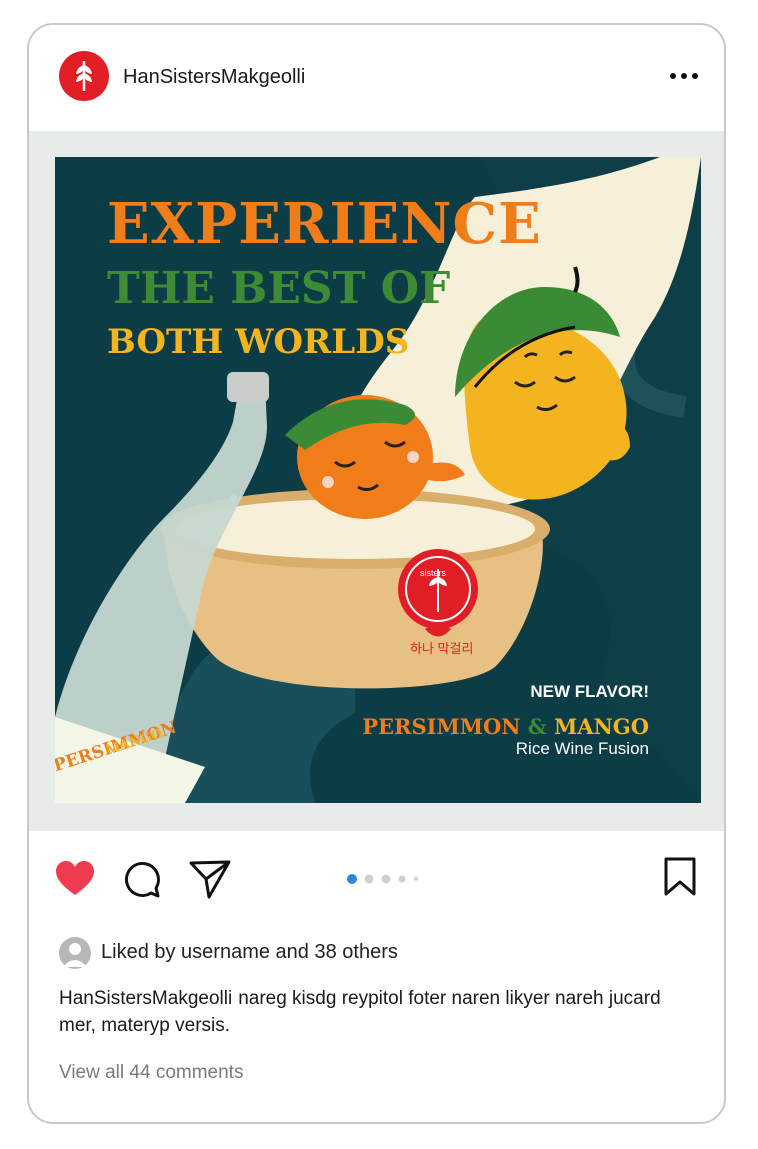  I want to click on logo-korean: 하나 막걸리, so click(442, 648).